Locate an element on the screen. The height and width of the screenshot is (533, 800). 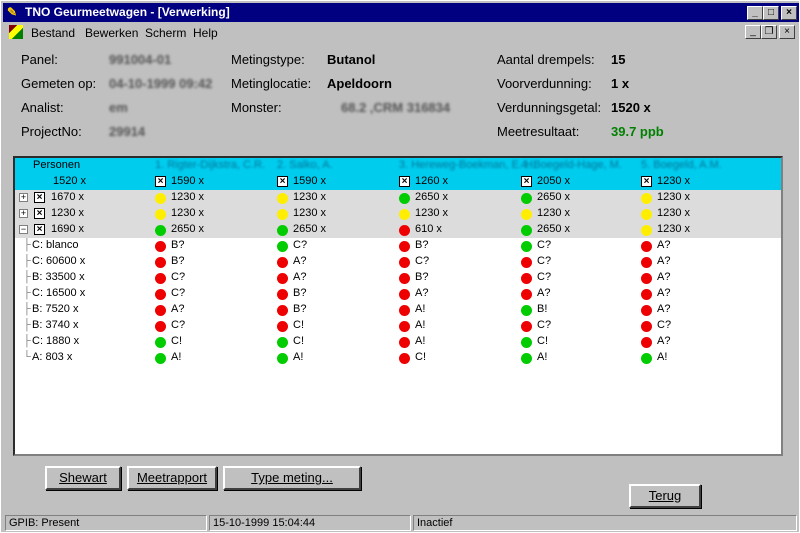
detail-row: └ A: 803 x A! A! C! A! A! is located at coordinates (398, 358).